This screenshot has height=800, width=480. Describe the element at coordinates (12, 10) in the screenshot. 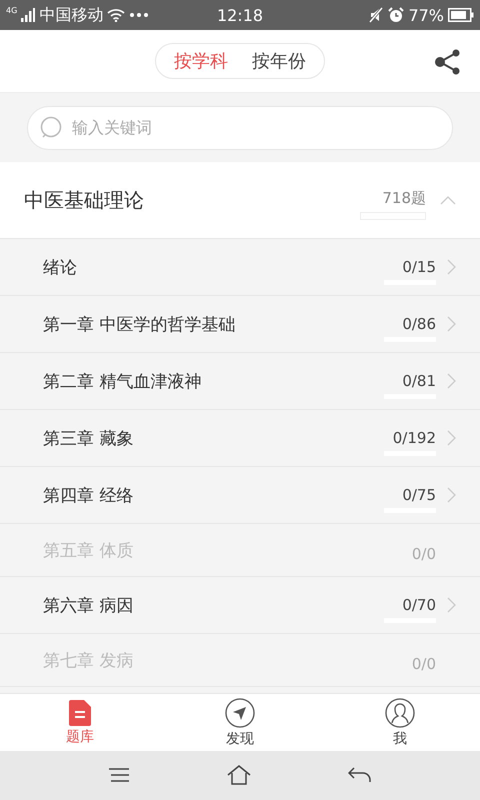

I see `network-type: 4G` at that location.